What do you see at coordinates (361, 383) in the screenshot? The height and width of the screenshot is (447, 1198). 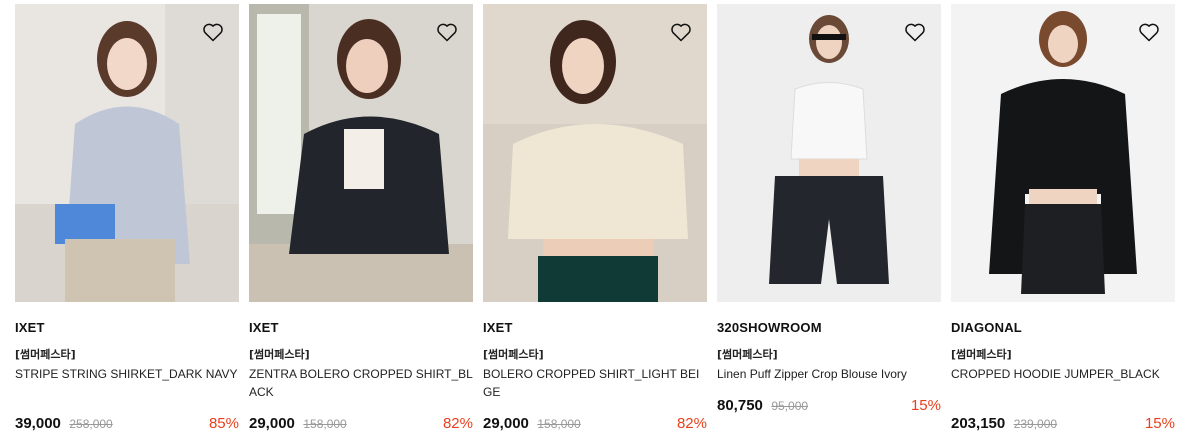 I see `product-name: ZENTRA BOLERO CROPPED SHIRT_BLACK` at bounding box center [361, 383].